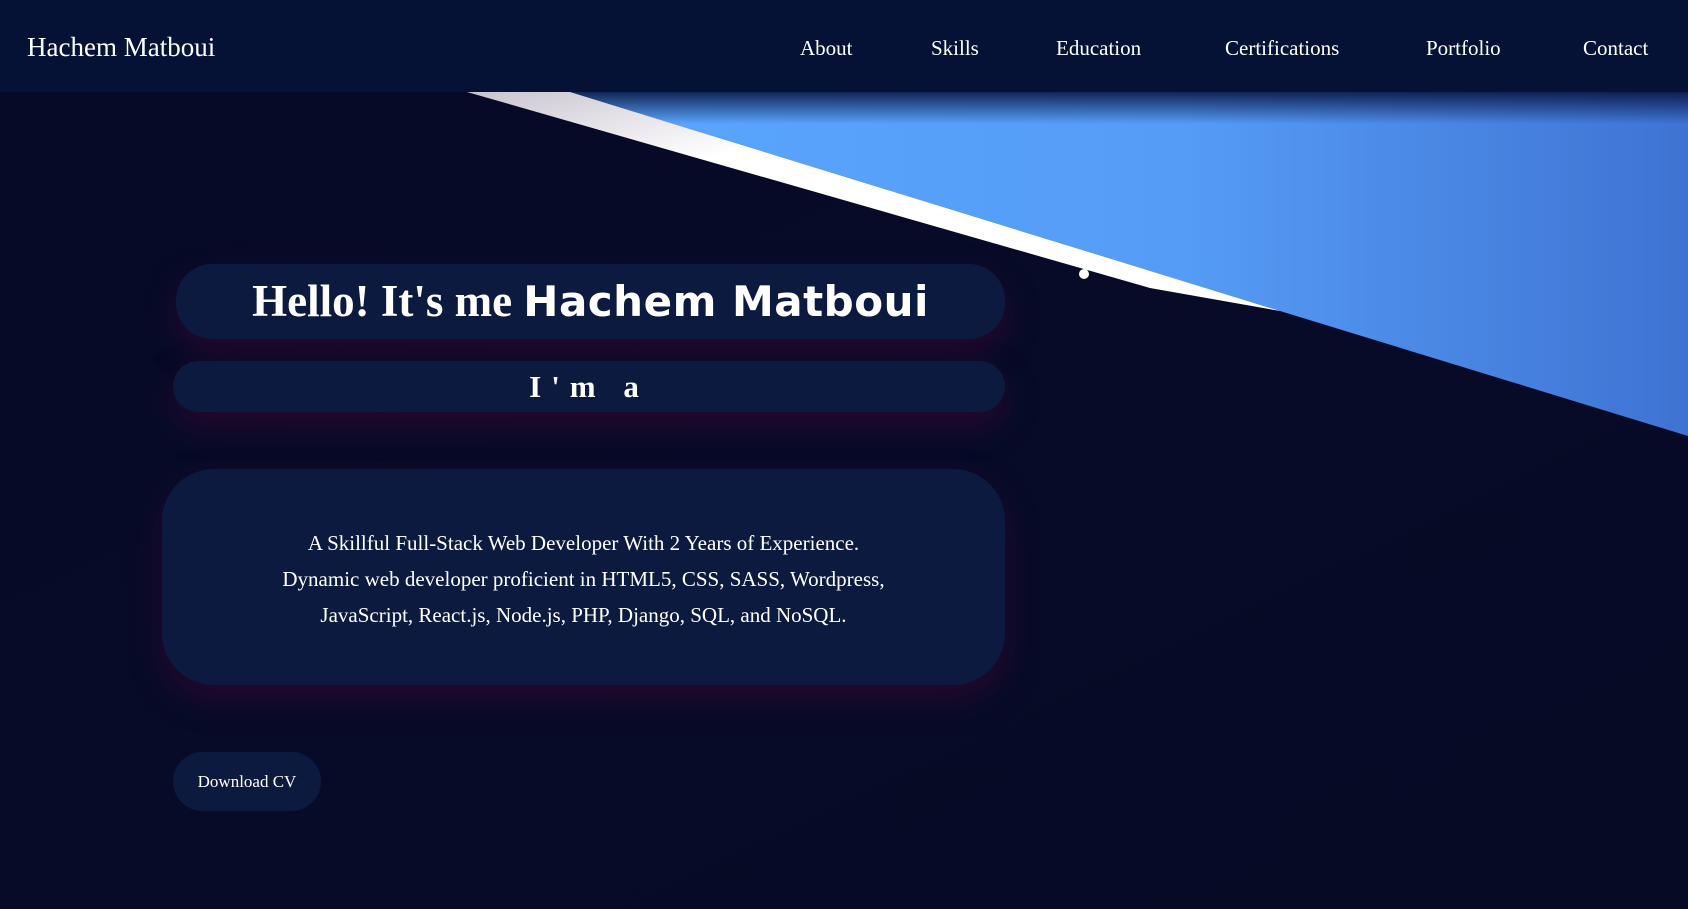  Describe the element at coordinates (726, 301) in the screenshot. I see `greeting-name: Hachem Matboui` at that location.